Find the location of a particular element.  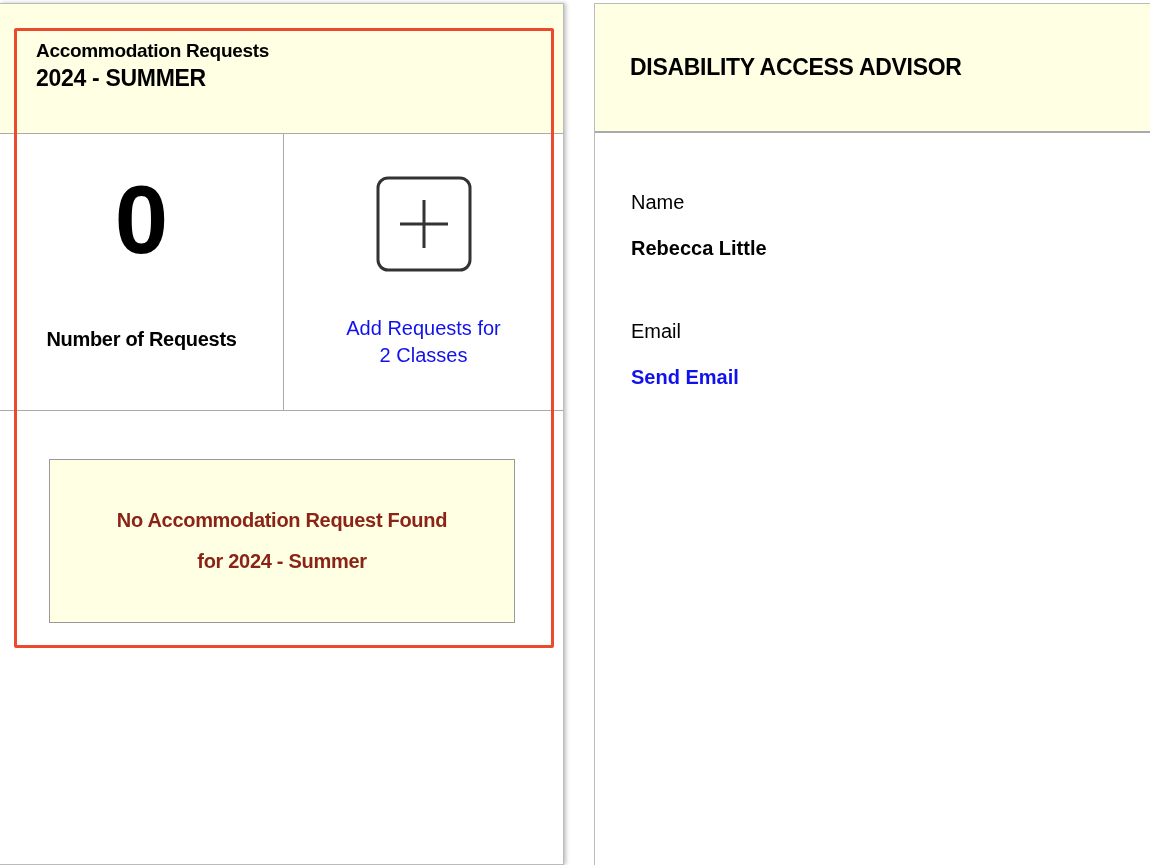

count-label: Number of Requests is located at coordinates (141, 339).